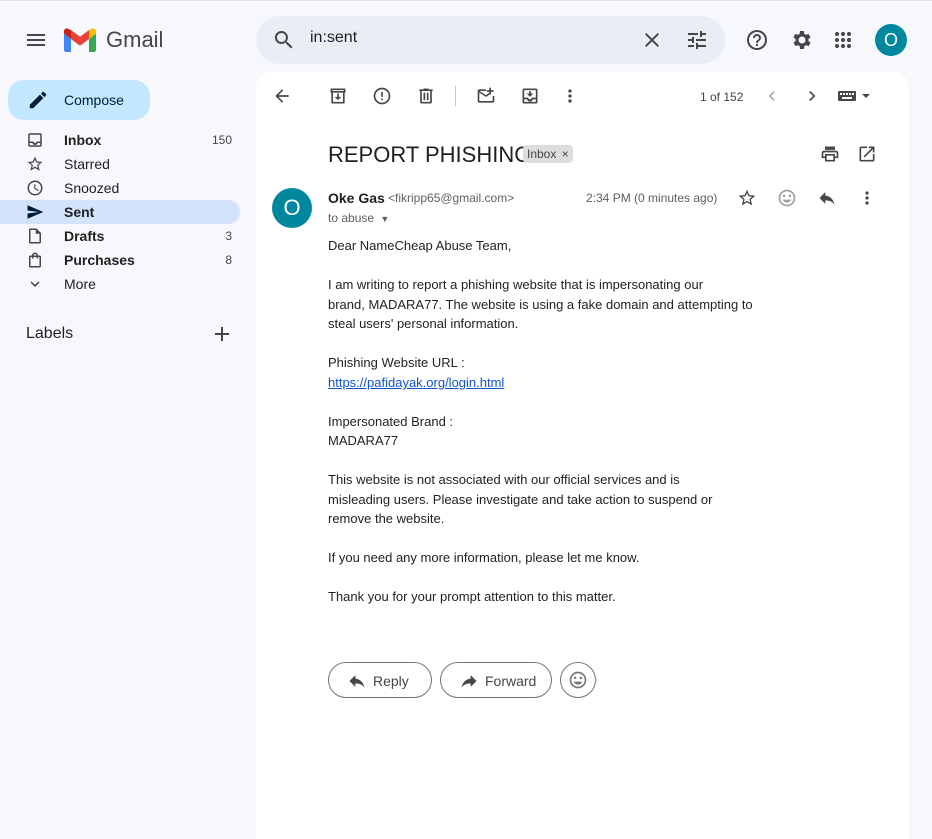 This screenshot has width=932, height=839. What do you see at coordinates (455, 96) in the screenshot?
I see `toolbar-divider` at bounding box center [455, 96].